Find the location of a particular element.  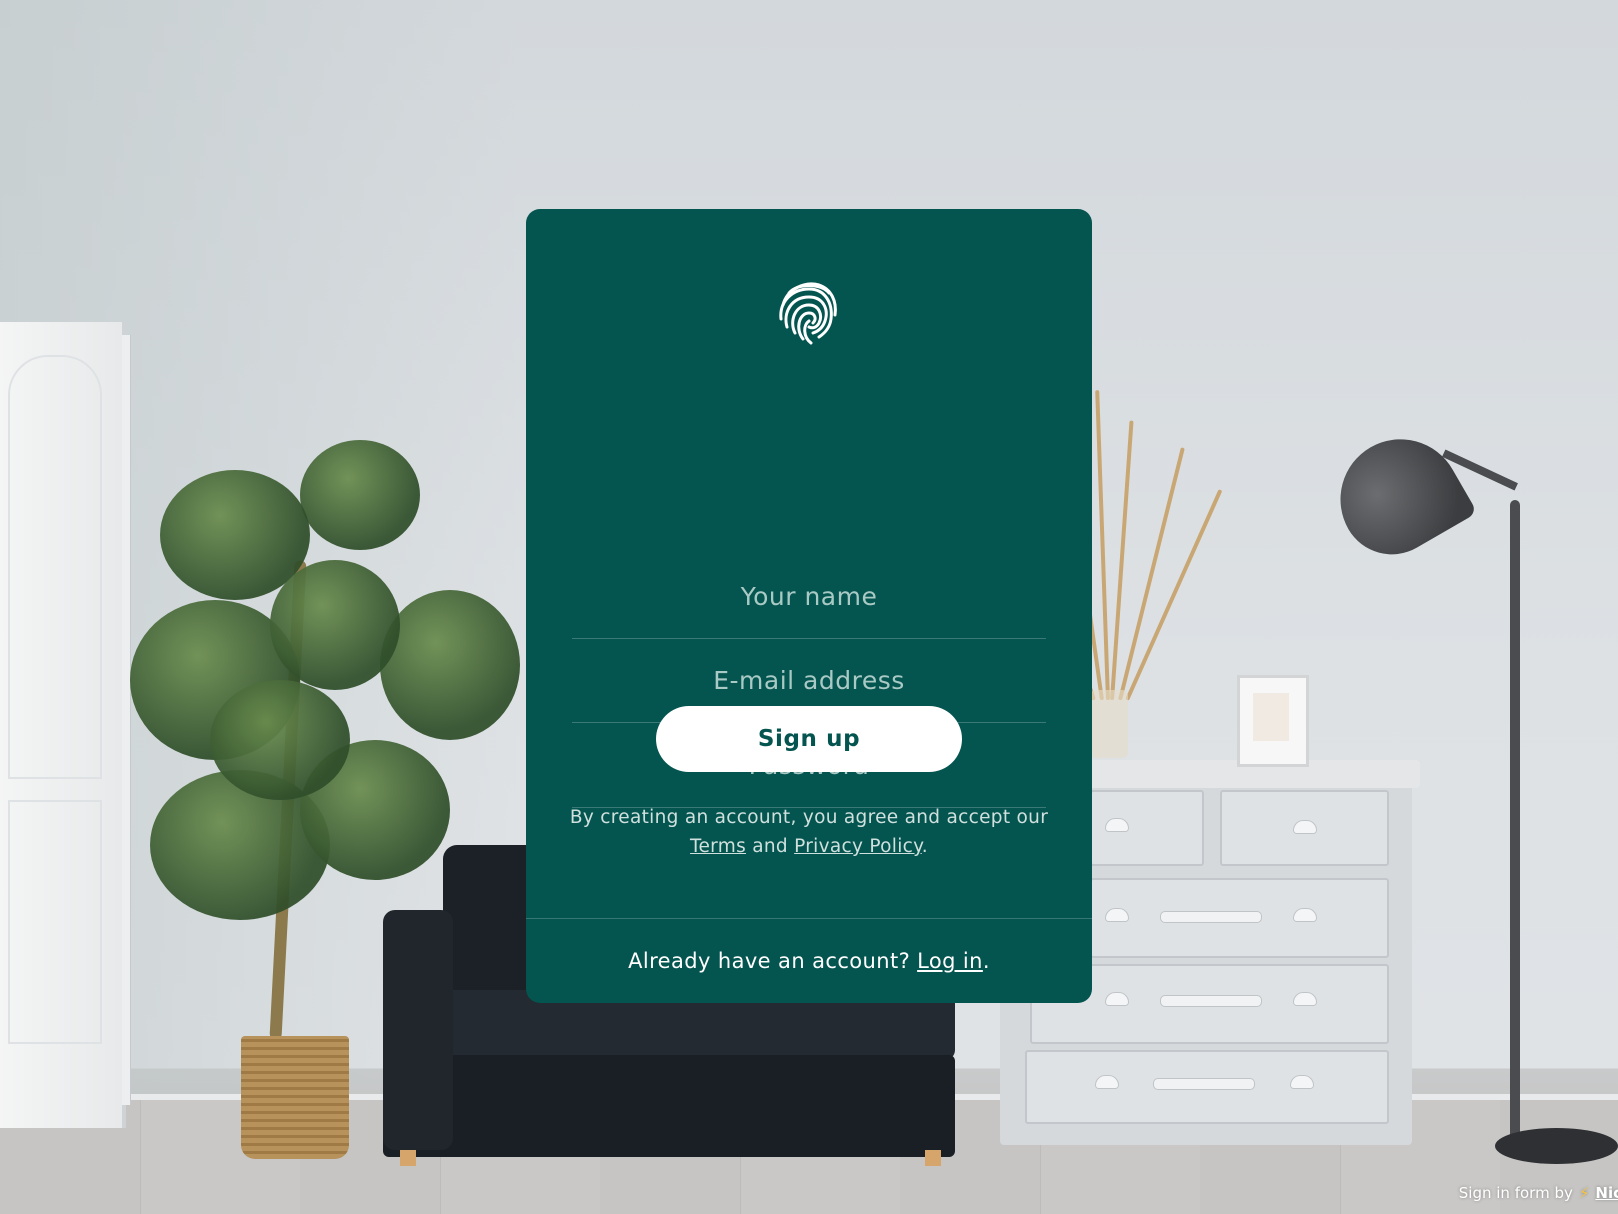

terms-link: Terms is located at coordinates (718, 846).